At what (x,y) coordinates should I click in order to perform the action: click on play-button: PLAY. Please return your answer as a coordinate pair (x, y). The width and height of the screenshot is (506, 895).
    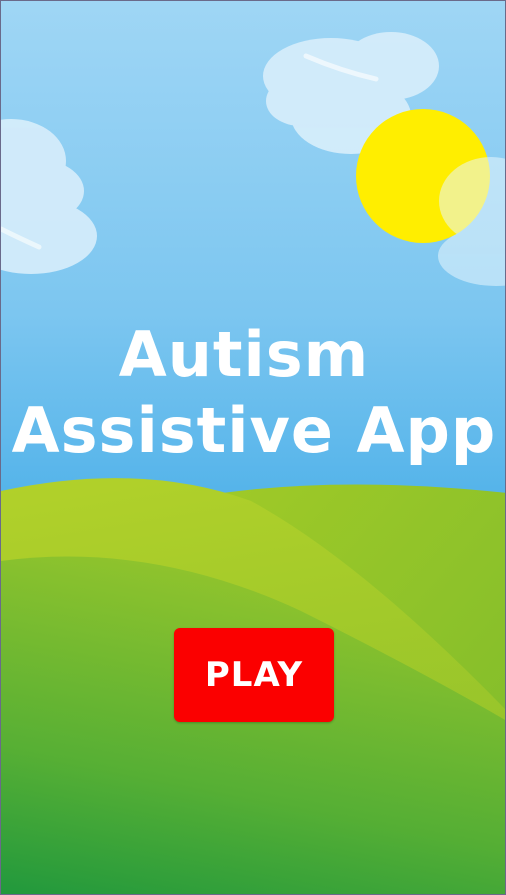
    Looking at the image, I should click on (254, 675).